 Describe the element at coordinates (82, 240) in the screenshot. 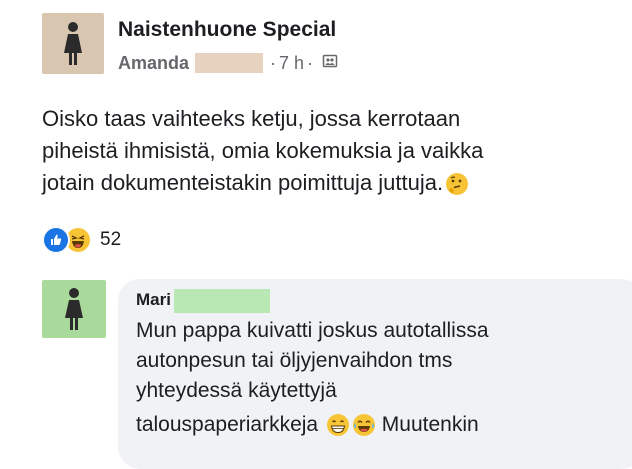

I see `reaction-summary: 52` at that location.